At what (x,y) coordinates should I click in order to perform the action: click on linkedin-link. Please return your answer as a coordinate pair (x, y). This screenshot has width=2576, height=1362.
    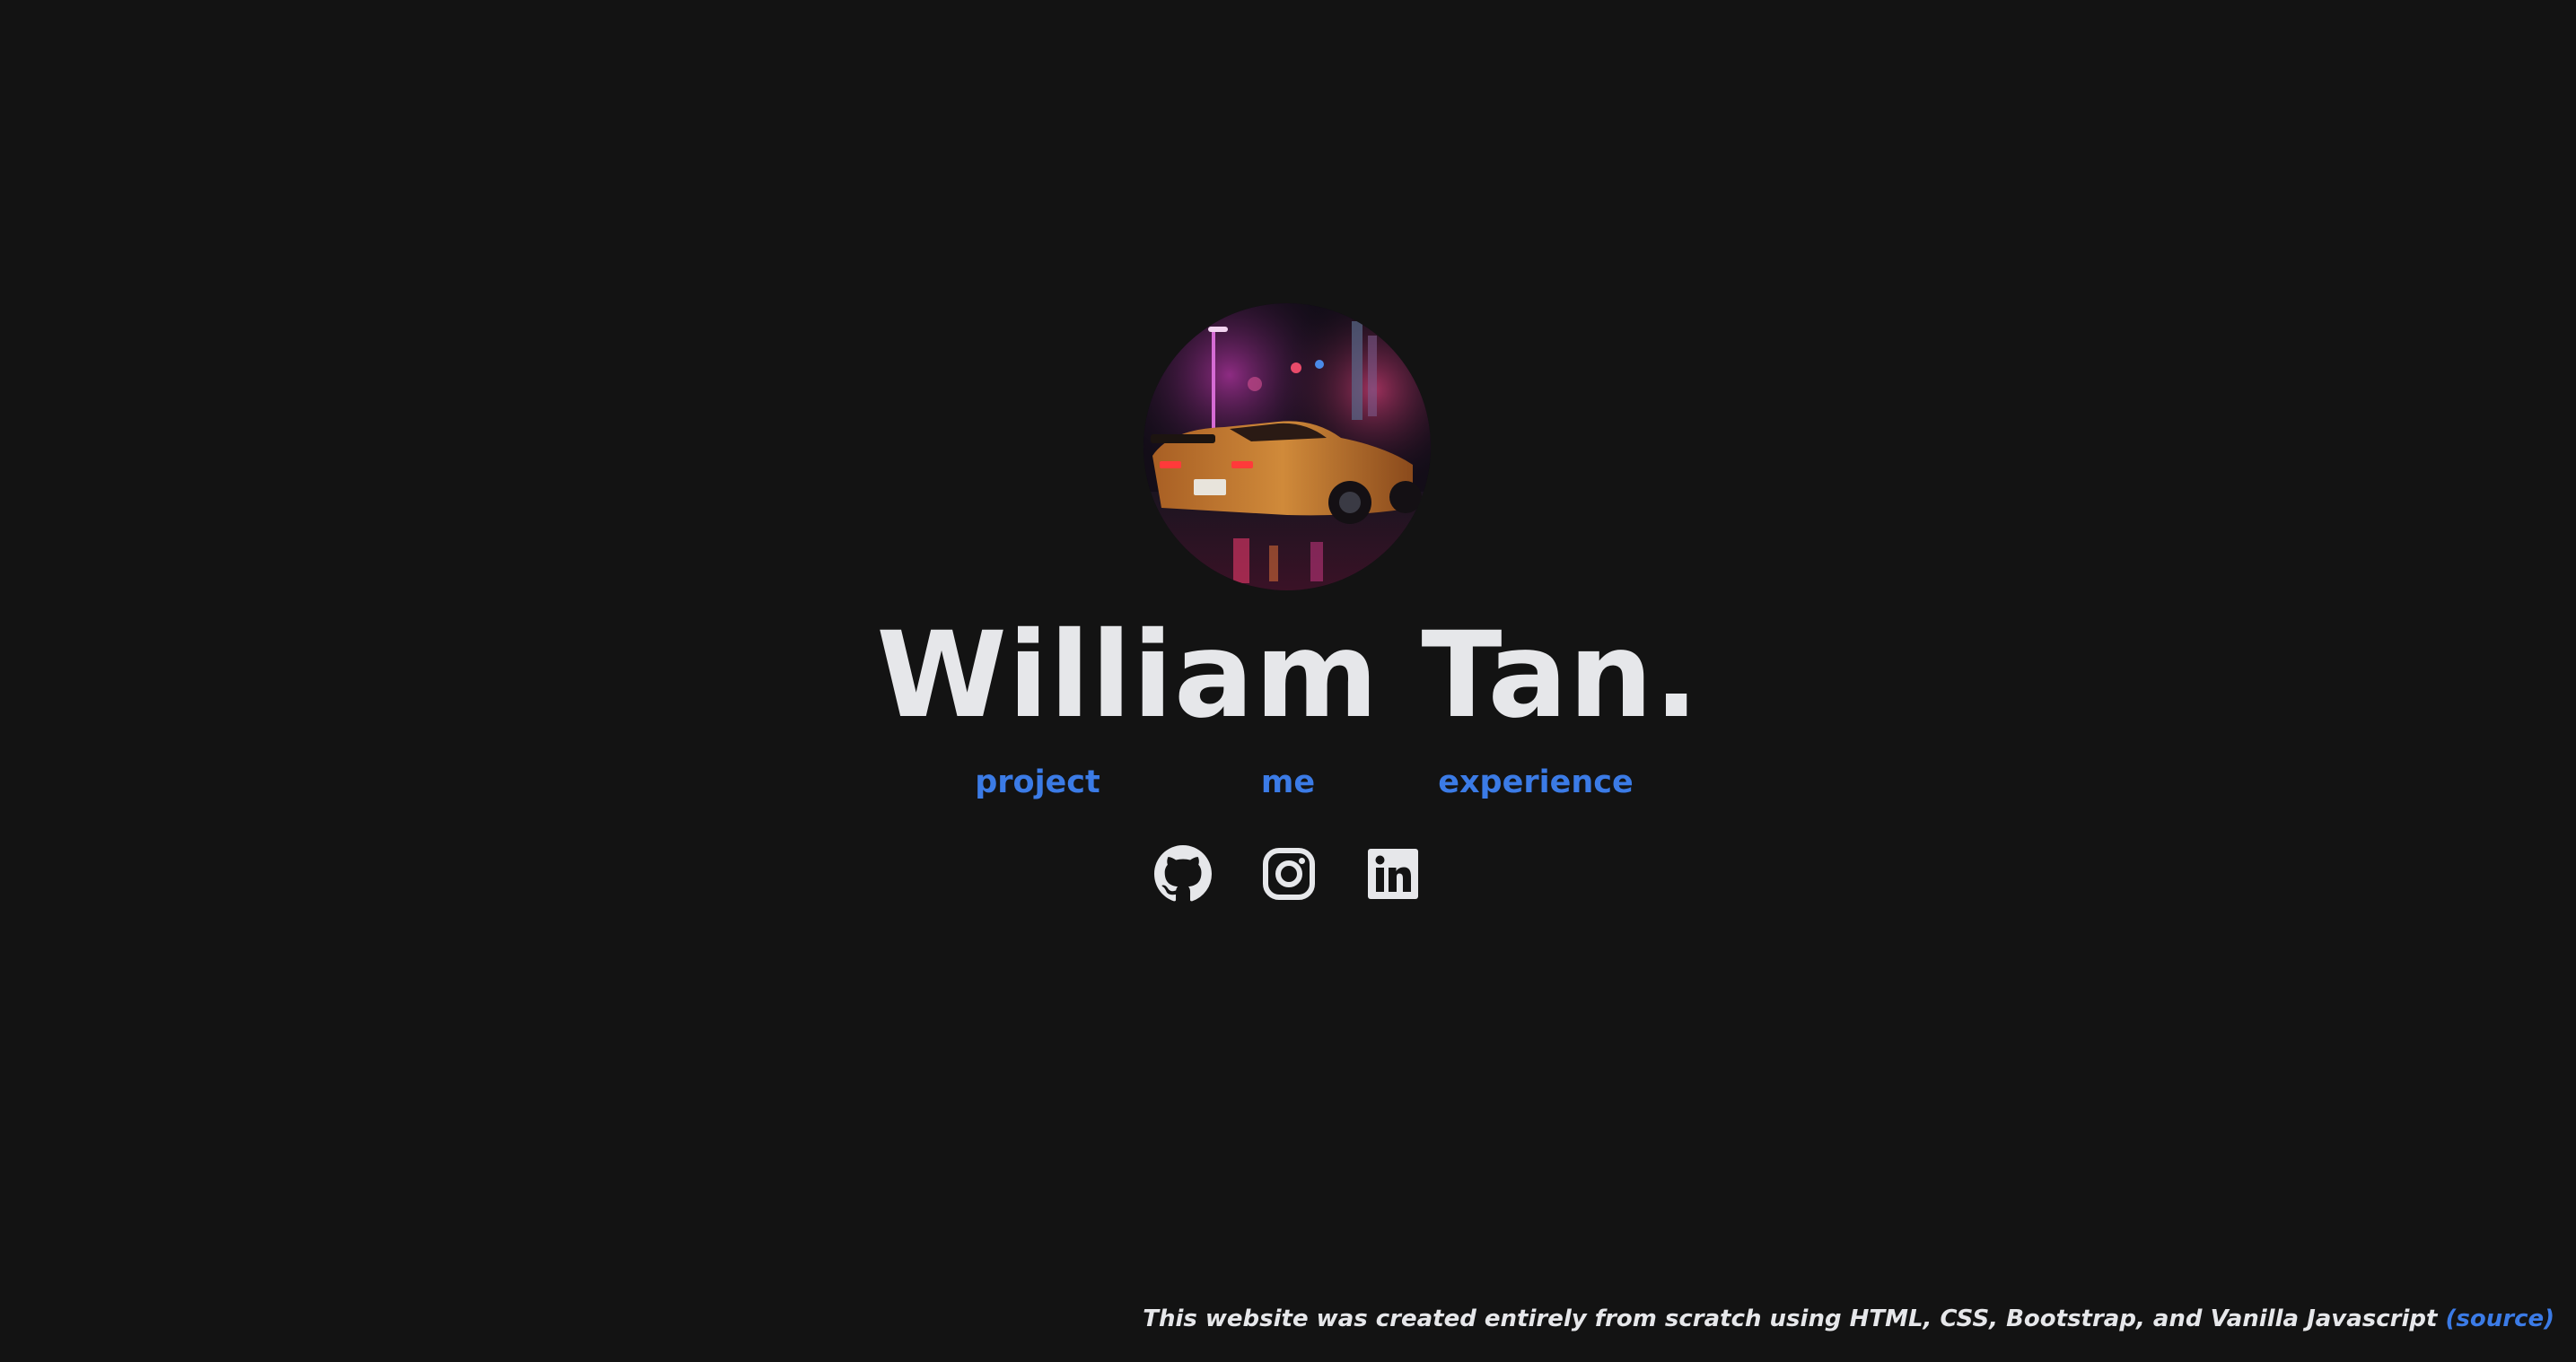
    Looking at the image, I should click on (1393, 874).